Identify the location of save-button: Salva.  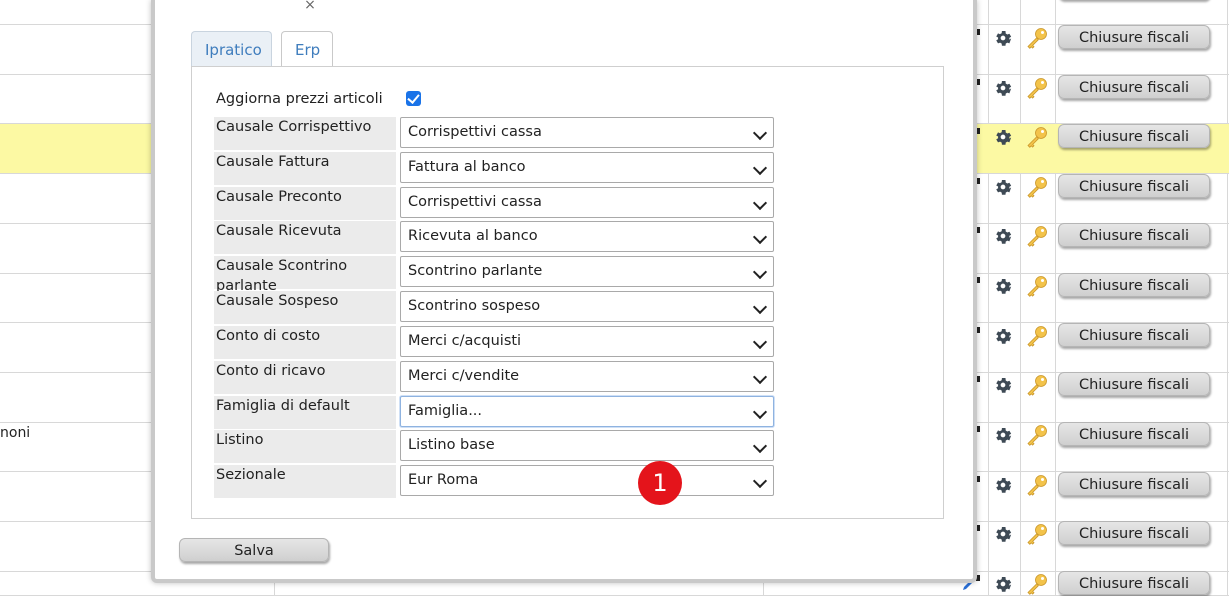
(254, 550).